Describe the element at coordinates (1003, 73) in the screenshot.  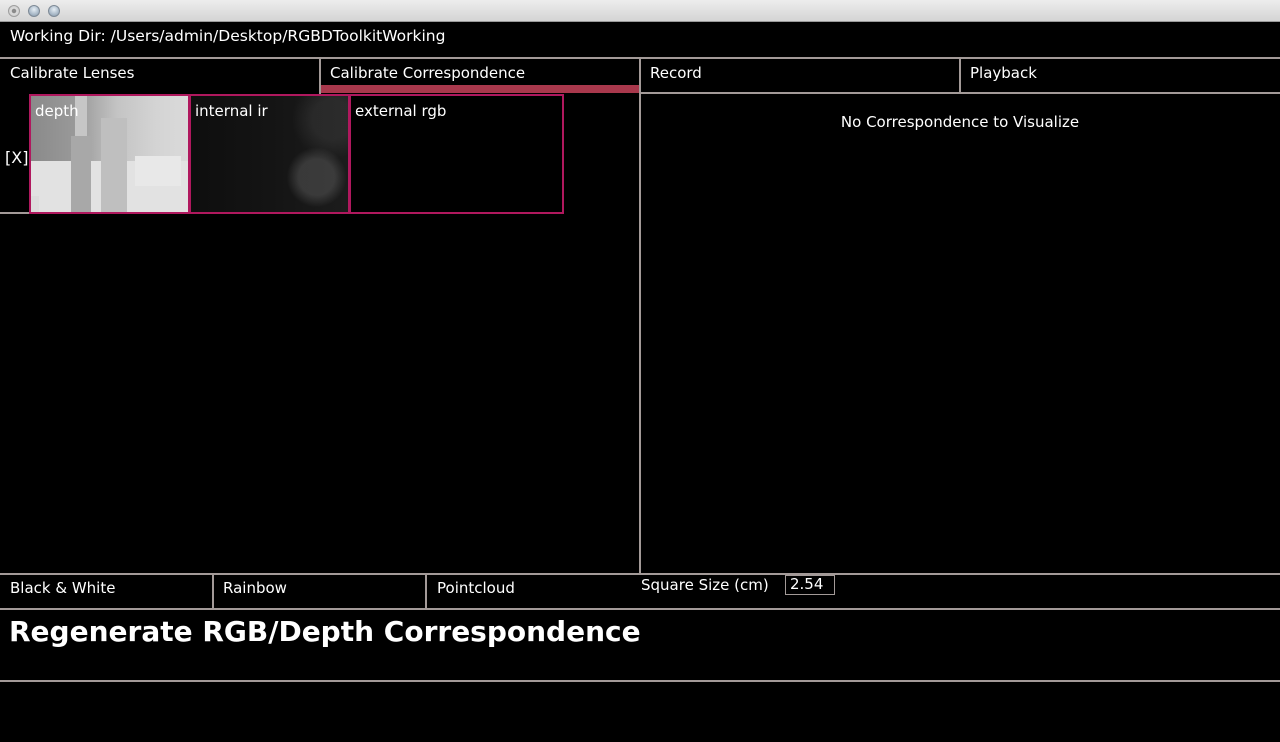
I see `tab-playback-label: Playback` at that location.